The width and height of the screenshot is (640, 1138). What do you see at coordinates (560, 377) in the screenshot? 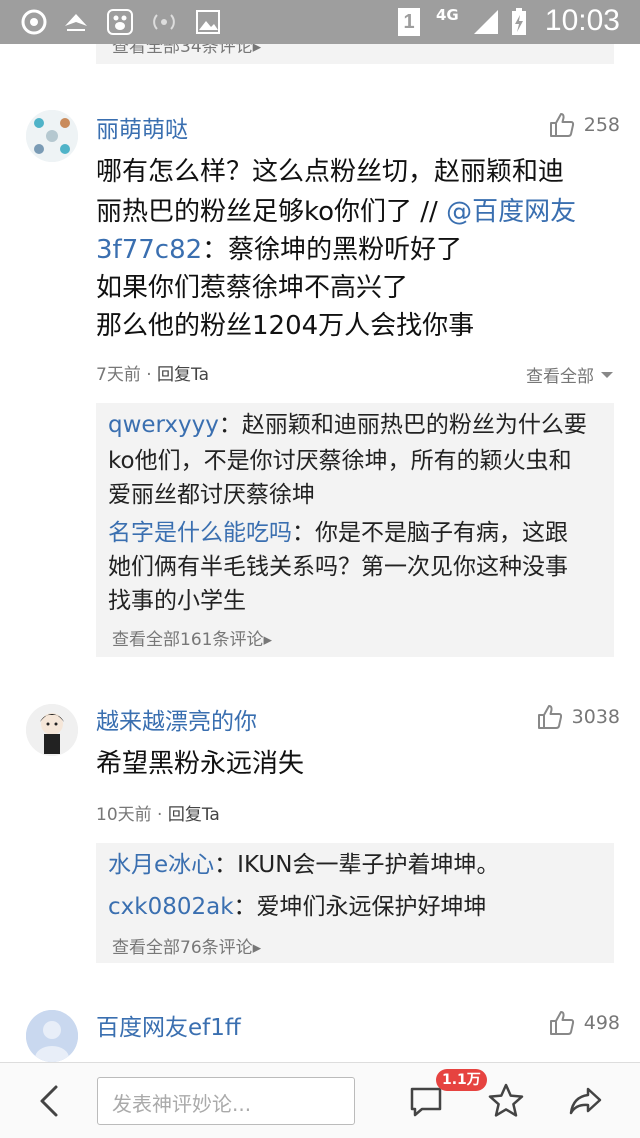
I see `expand-label: 查看全部` at bounding box center [560, 377].